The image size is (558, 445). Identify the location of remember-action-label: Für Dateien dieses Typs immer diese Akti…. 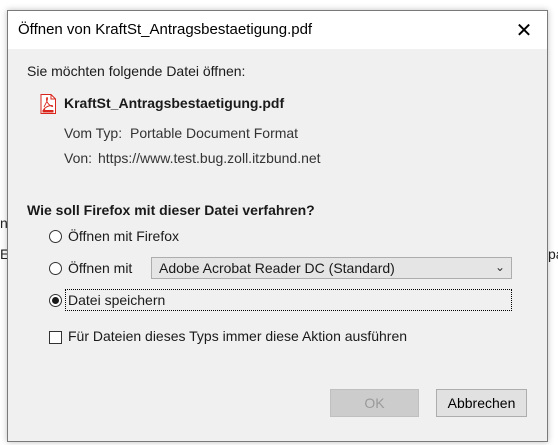
(237, 336).